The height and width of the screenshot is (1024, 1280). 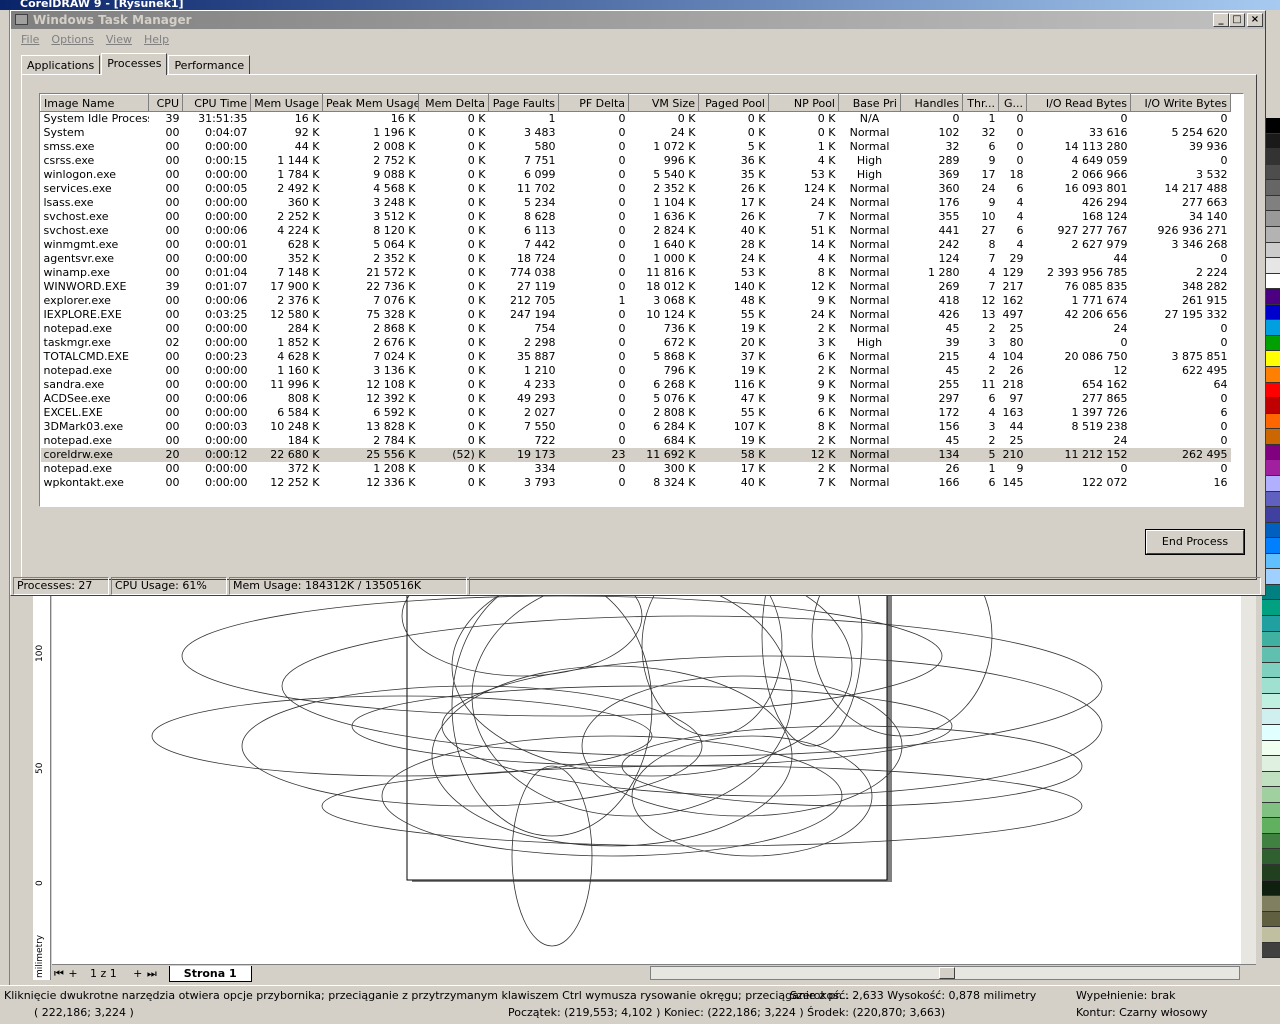 I want to click on scroll-thumb, so click(x=947, y=973).